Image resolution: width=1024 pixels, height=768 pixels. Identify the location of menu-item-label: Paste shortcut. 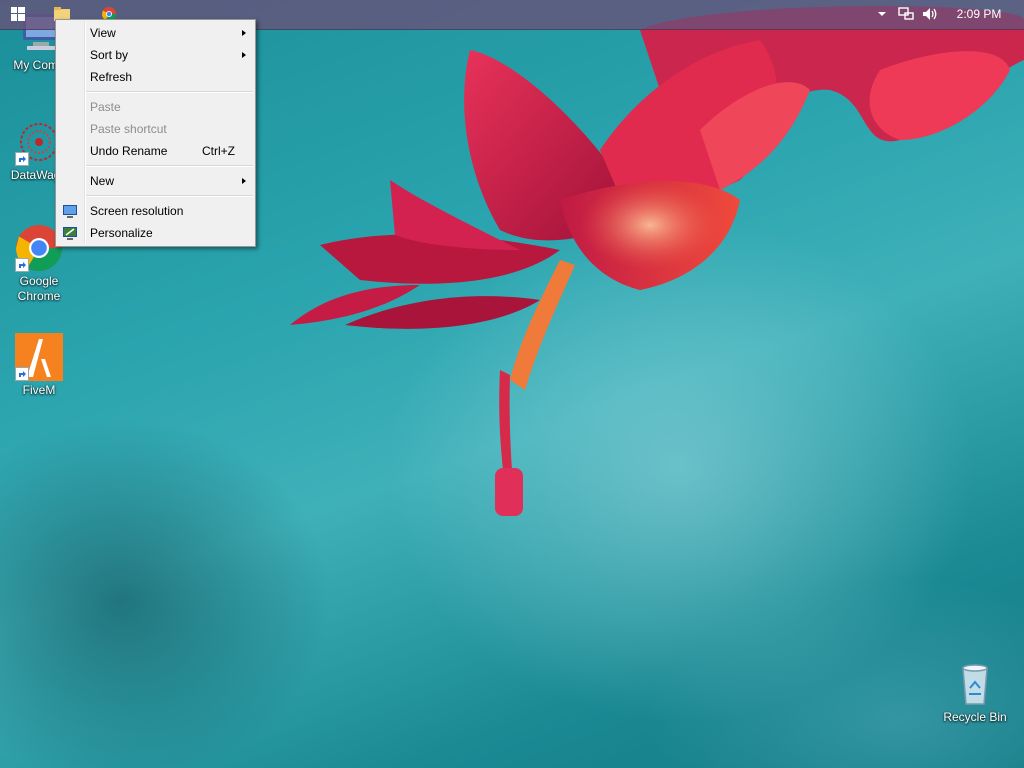
(128, 129).